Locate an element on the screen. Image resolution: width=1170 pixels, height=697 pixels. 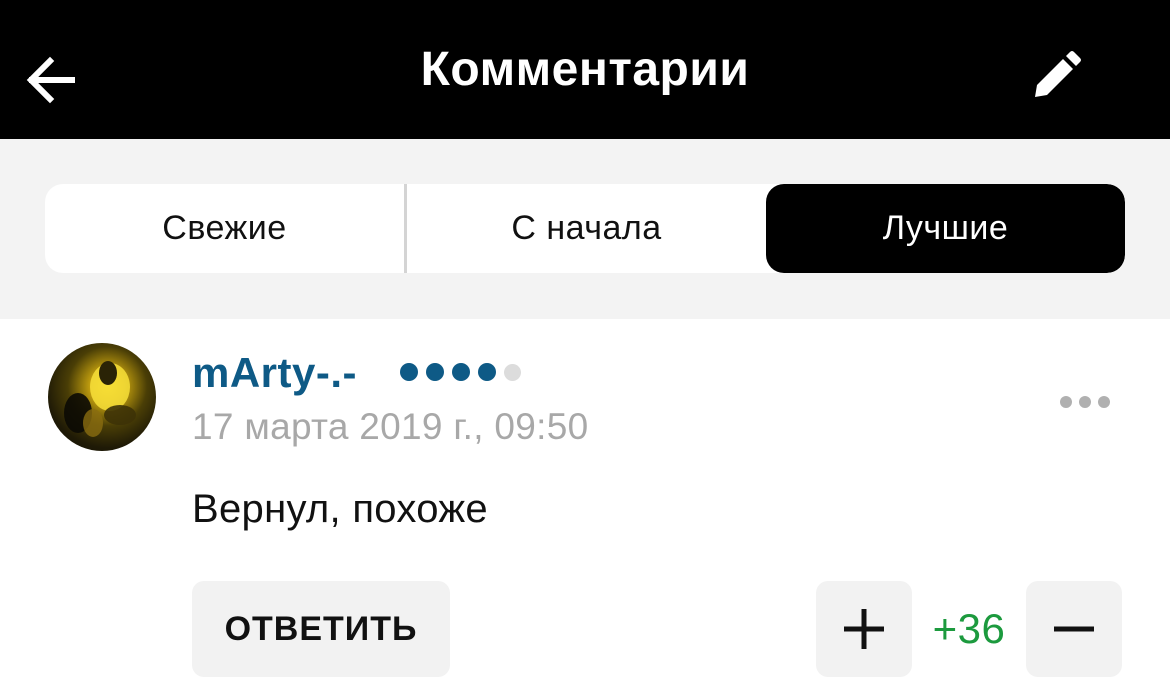
minus-icon is located at coordinates (1074, 629).